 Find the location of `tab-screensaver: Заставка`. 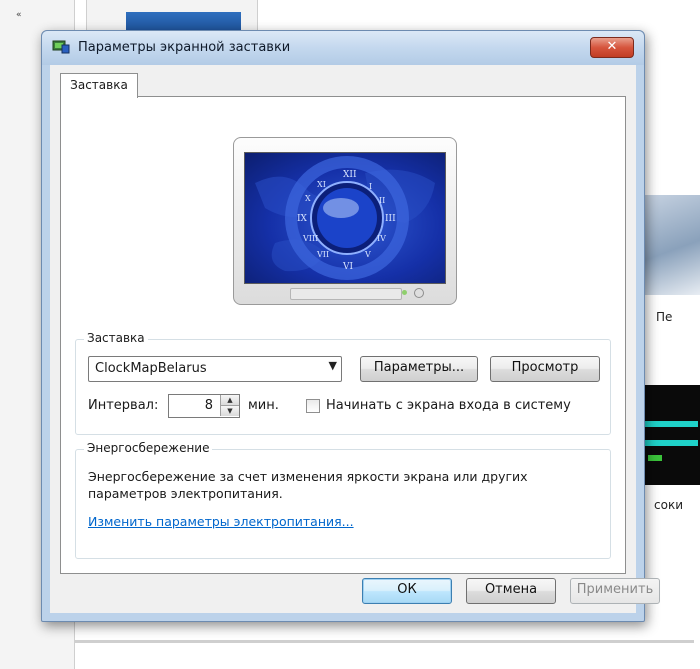

tab-screensaver: Заставка is located at coordinates (99, 85).